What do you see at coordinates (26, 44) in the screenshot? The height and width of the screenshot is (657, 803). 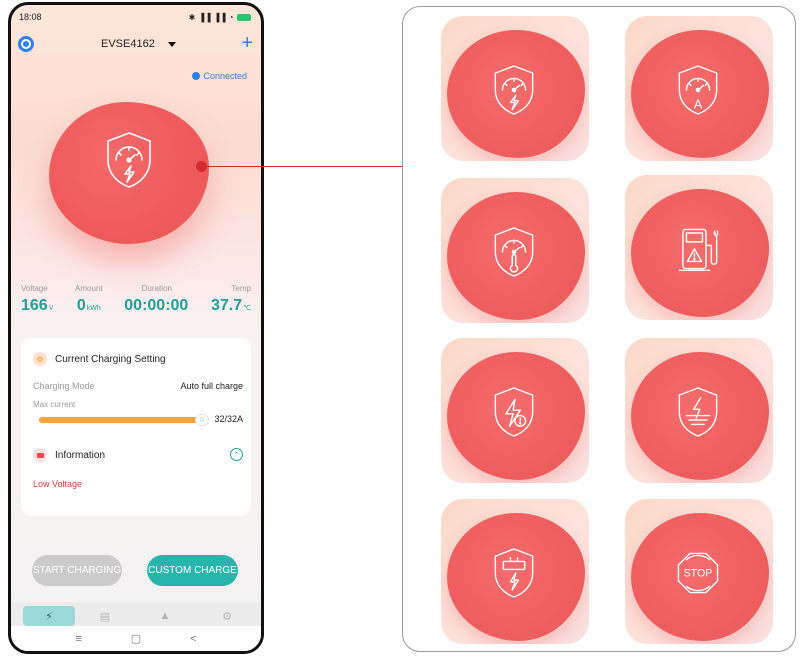 I see `avatar-icon` at bounding box center [26, 44].